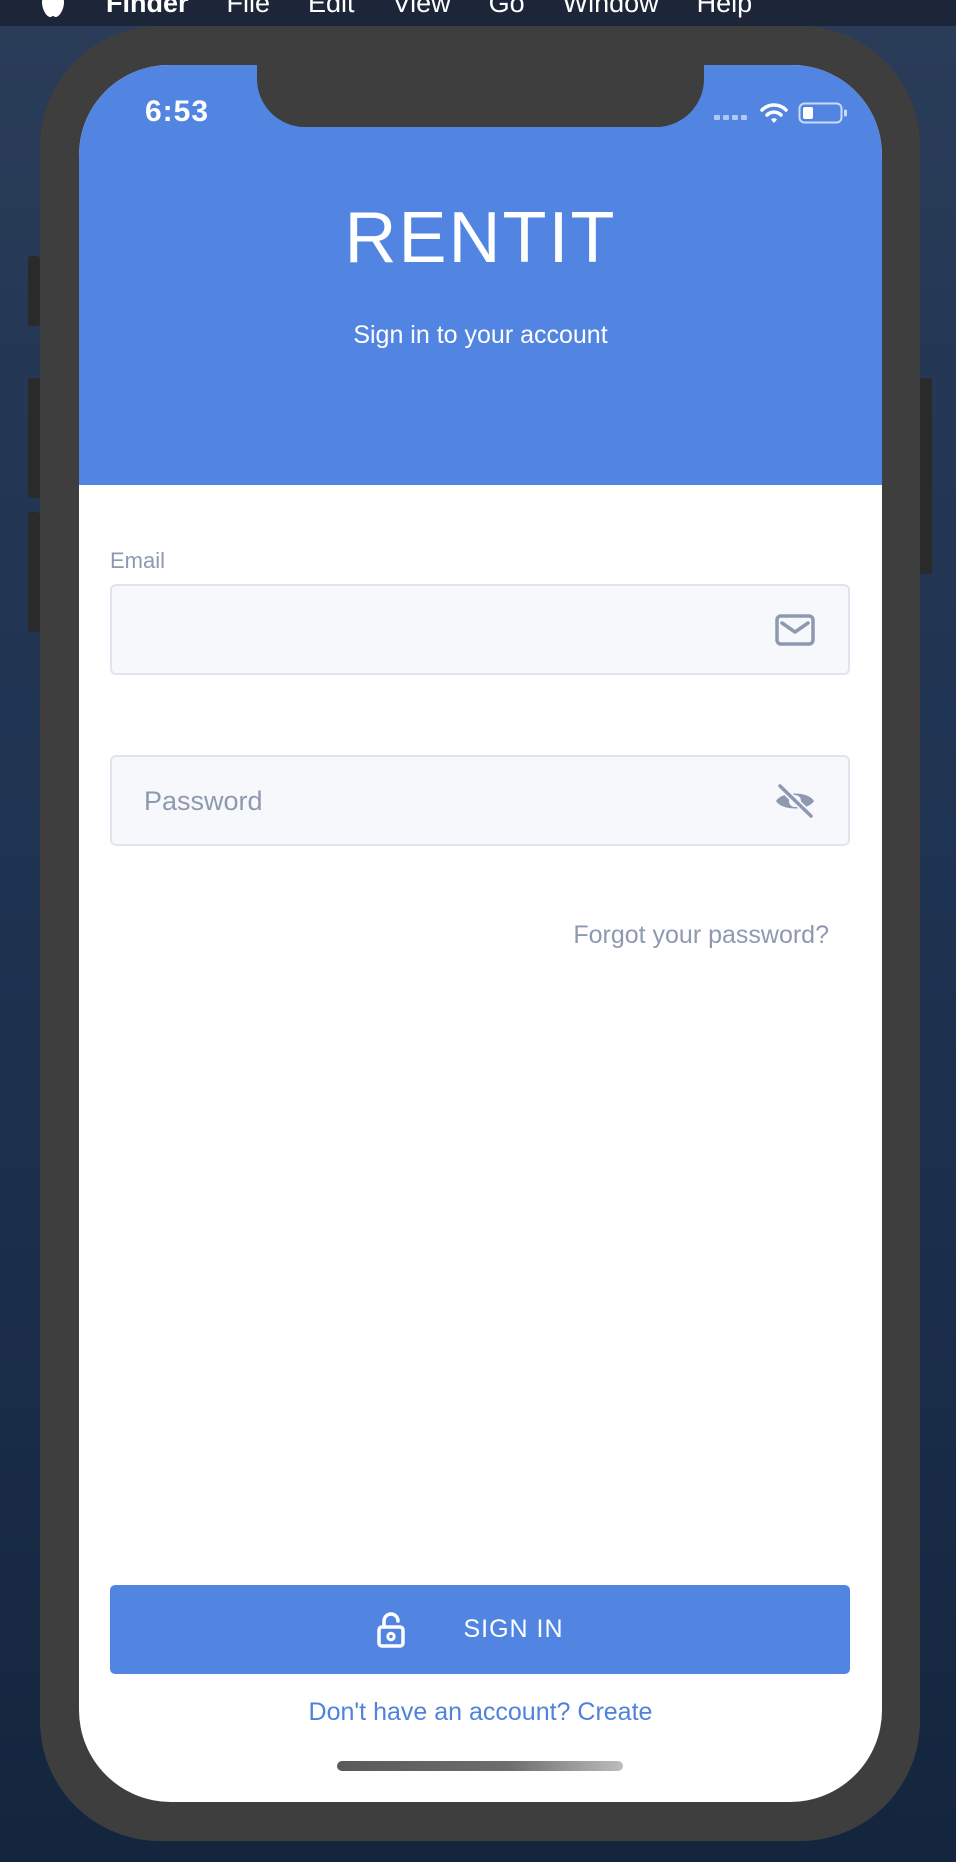  I want to click on menu-go: Go, so click(507, 10).